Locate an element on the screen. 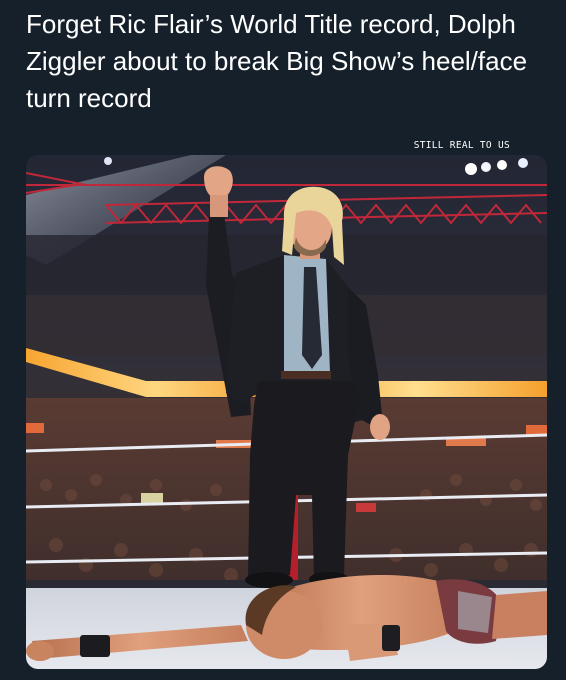 This screenshot has width=566, height=680. photo-credit: STILL REAL TO US is located at coordinates (461, 145).